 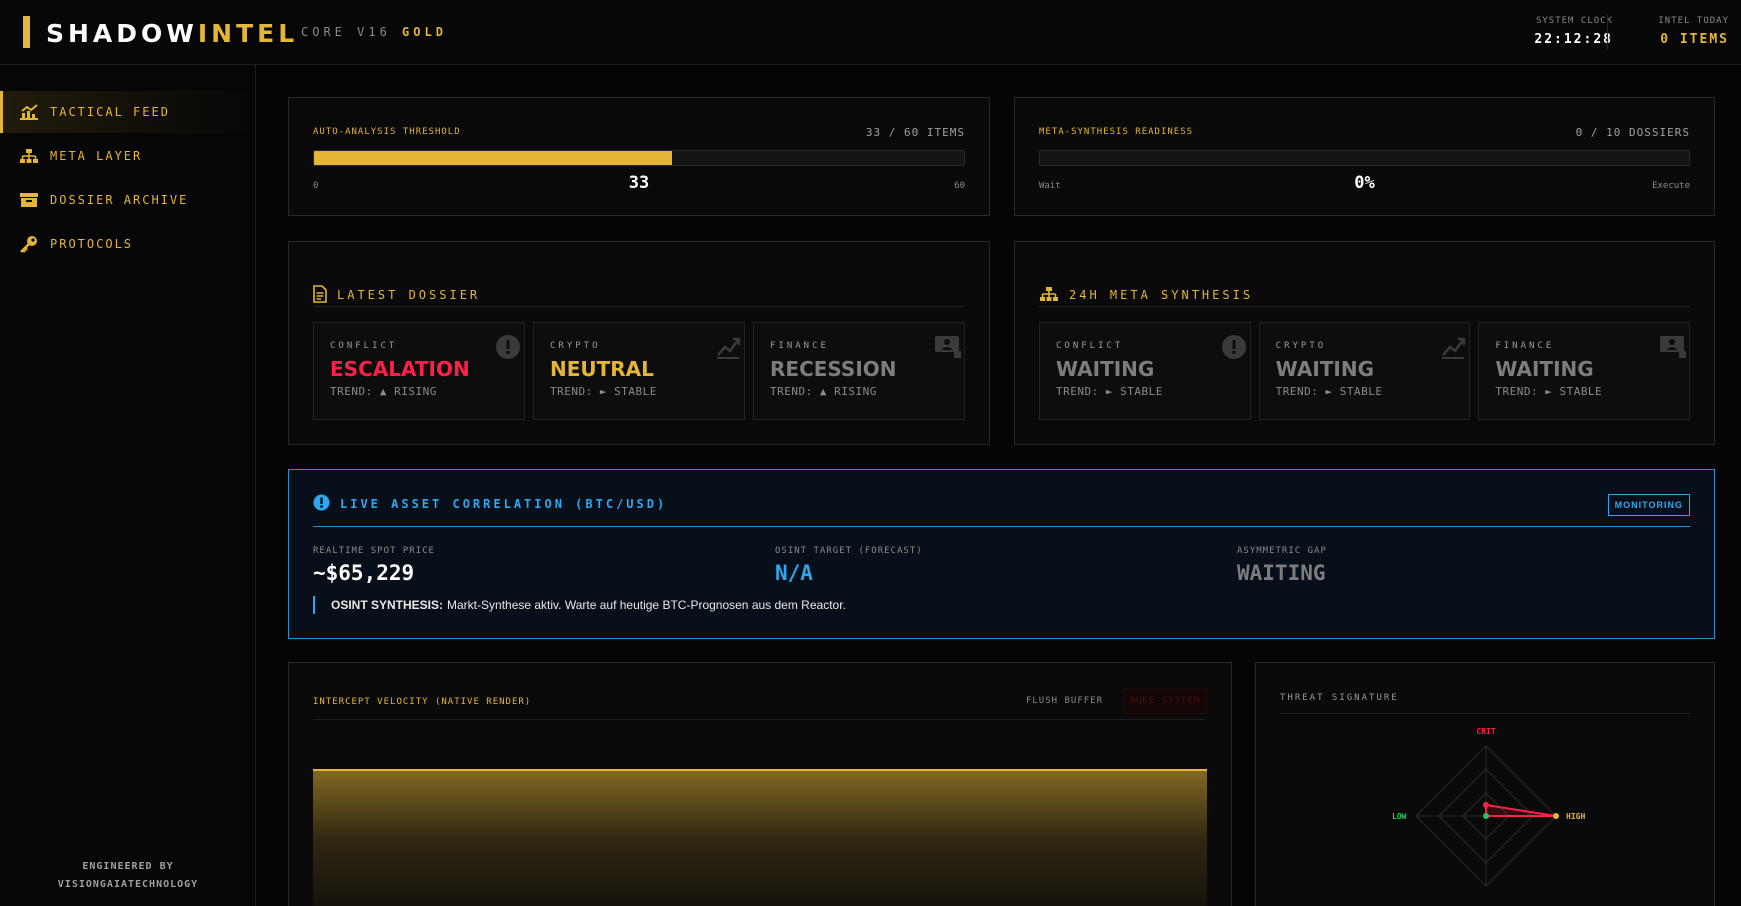 I want to click on monitoring-button: MONITORING, so click(x=1648, y=505).